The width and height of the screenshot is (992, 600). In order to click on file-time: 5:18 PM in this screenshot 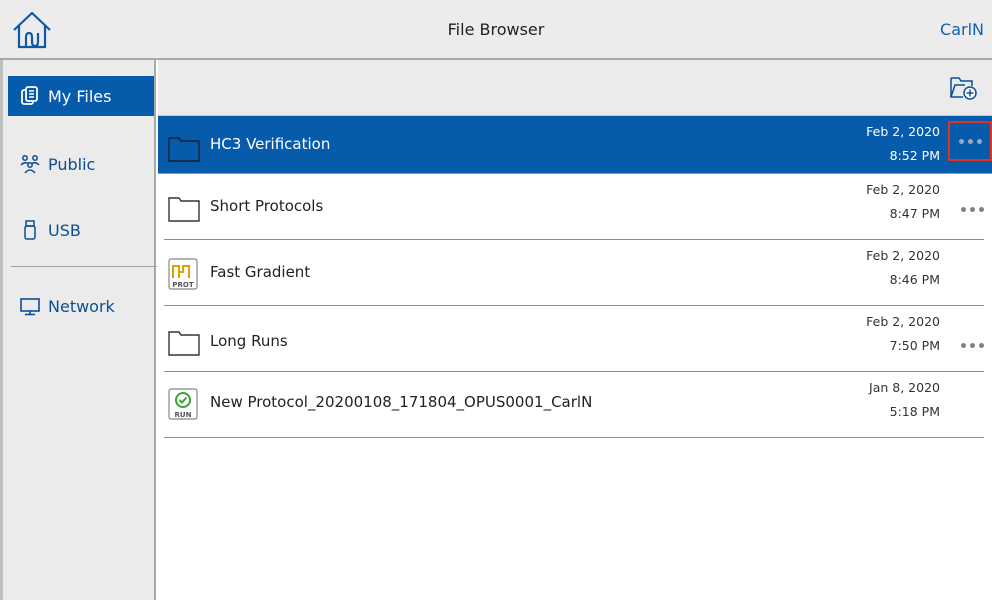, I will do `click(914, 411)`.